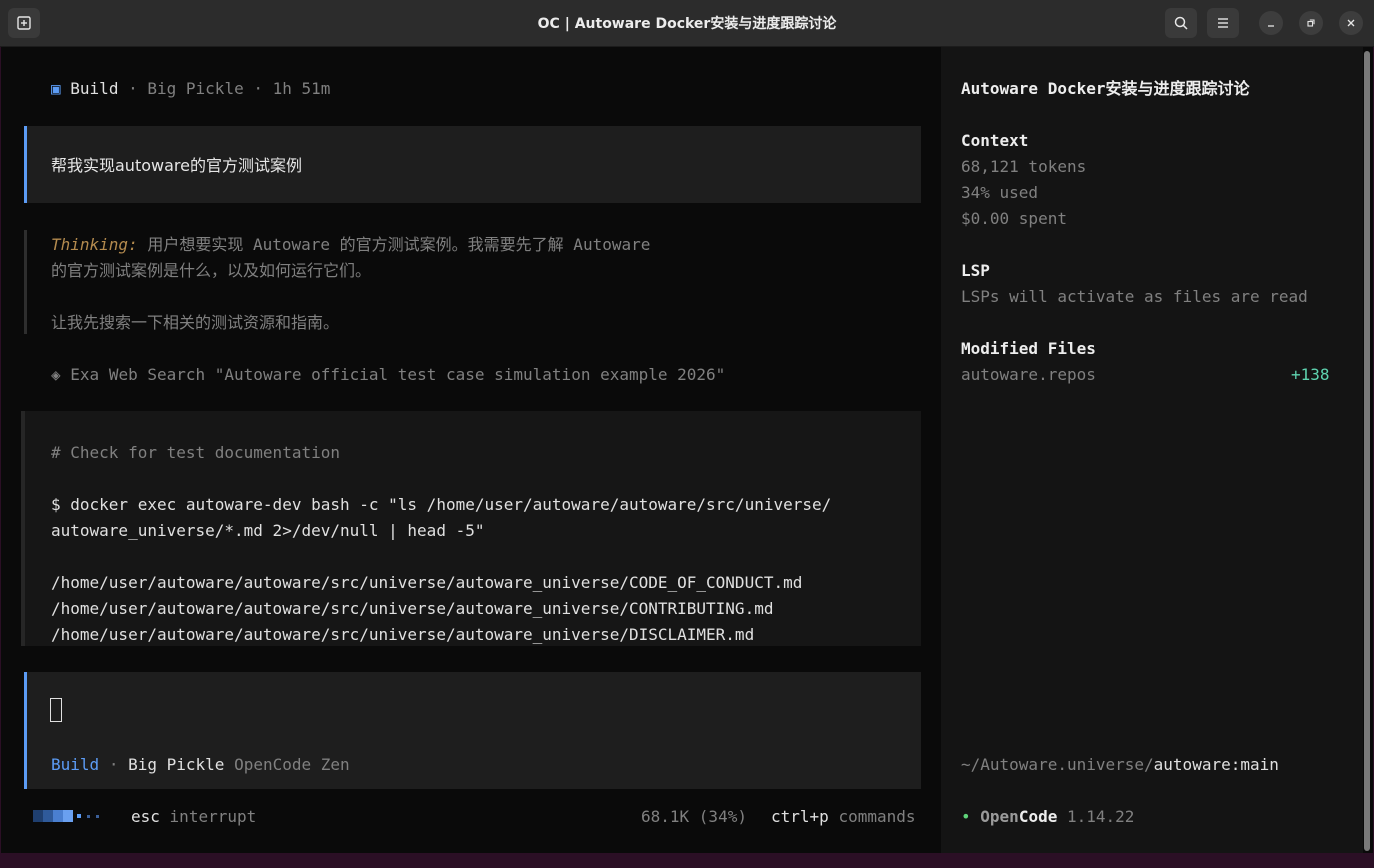 The height and width of the screenshot is (868, 1374). What do you see at coordinates (1100, 816) in the screenshot?
I see `version-number: 1.14.22` at bounding box center [1100, 816].